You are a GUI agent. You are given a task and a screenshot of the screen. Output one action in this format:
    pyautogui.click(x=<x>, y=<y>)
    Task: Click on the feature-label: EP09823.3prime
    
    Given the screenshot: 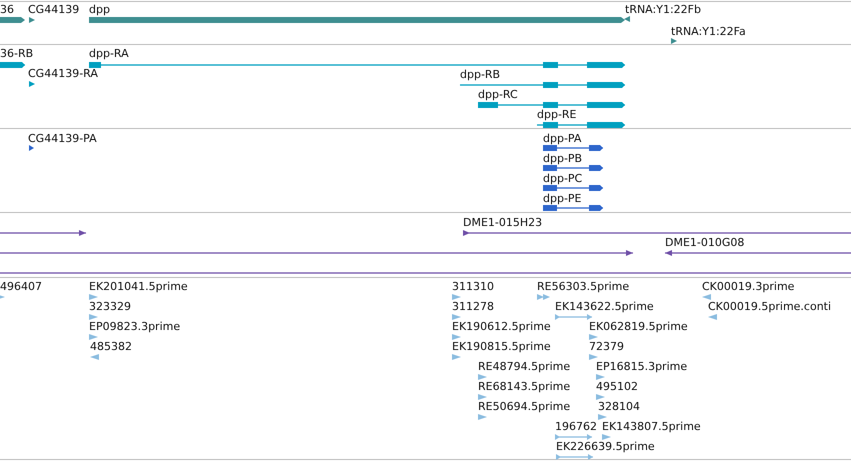 What is the action you would take?
    pyautogui.click(x=134, y=326)
    